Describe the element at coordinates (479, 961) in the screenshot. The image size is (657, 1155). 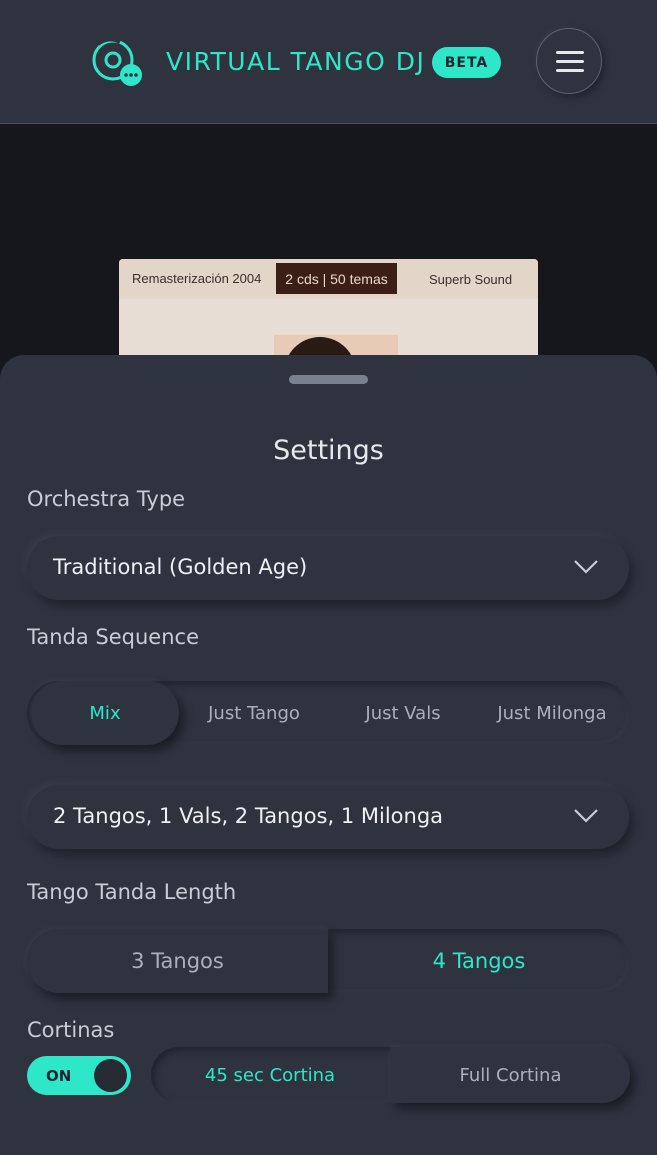
I see `segment-4-tangos: 4 Tangos` at that location.